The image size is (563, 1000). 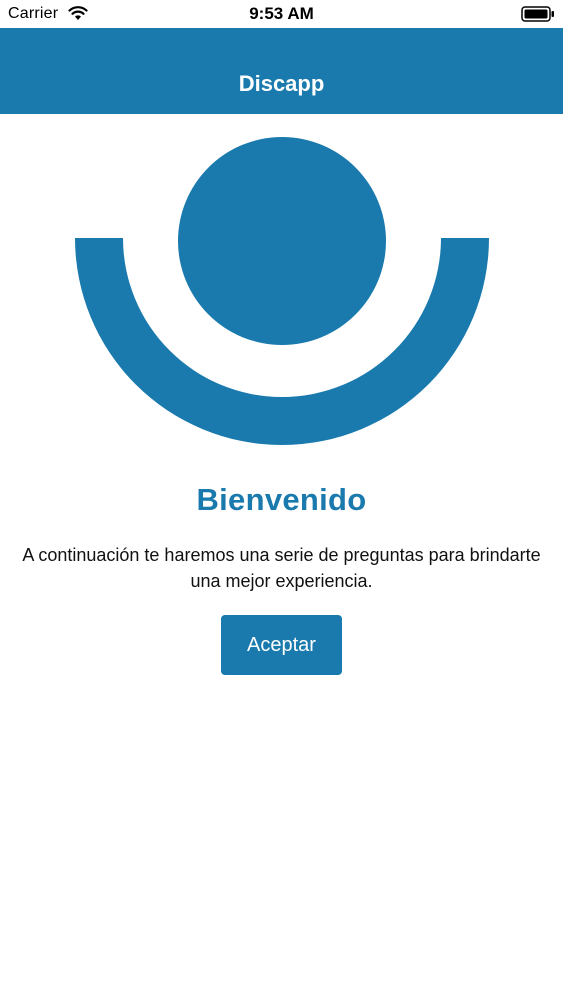 I want to click on nav-title: Discapp, so click(x=281, y=83).